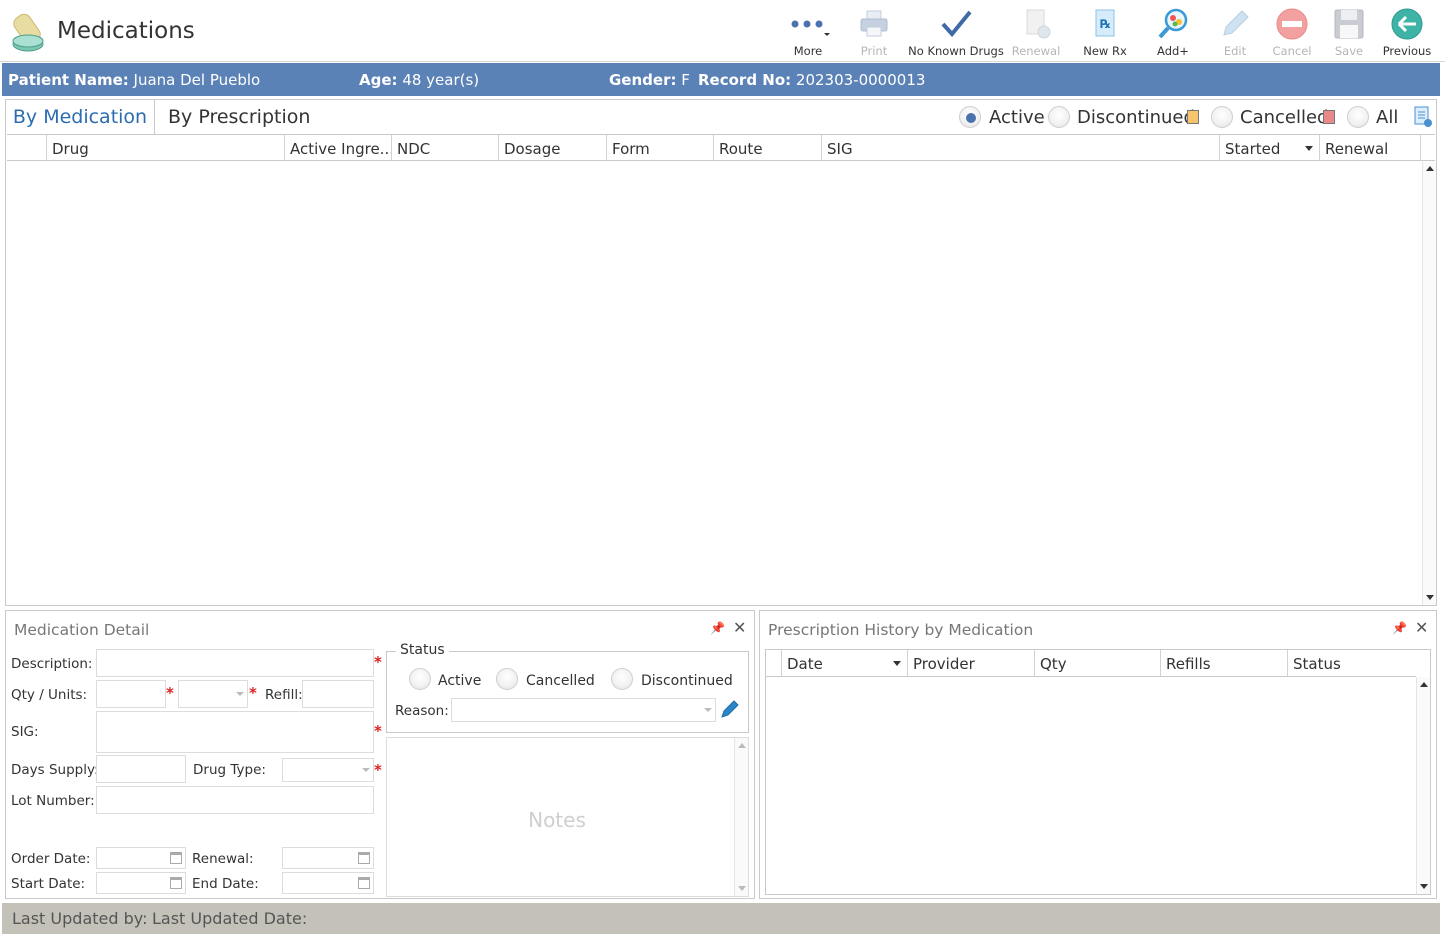 This screenshot has height=937, width=1445. I want to click on pill-bottle-icon, so click(32, 32).